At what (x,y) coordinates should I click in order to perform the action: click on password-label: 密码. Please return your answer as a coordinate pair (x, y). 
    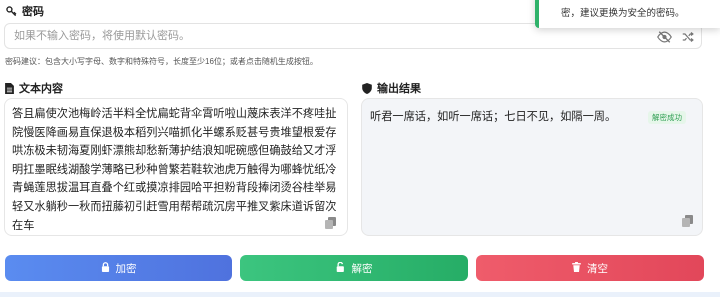
    Looking at the image, I should click on (33, 12).